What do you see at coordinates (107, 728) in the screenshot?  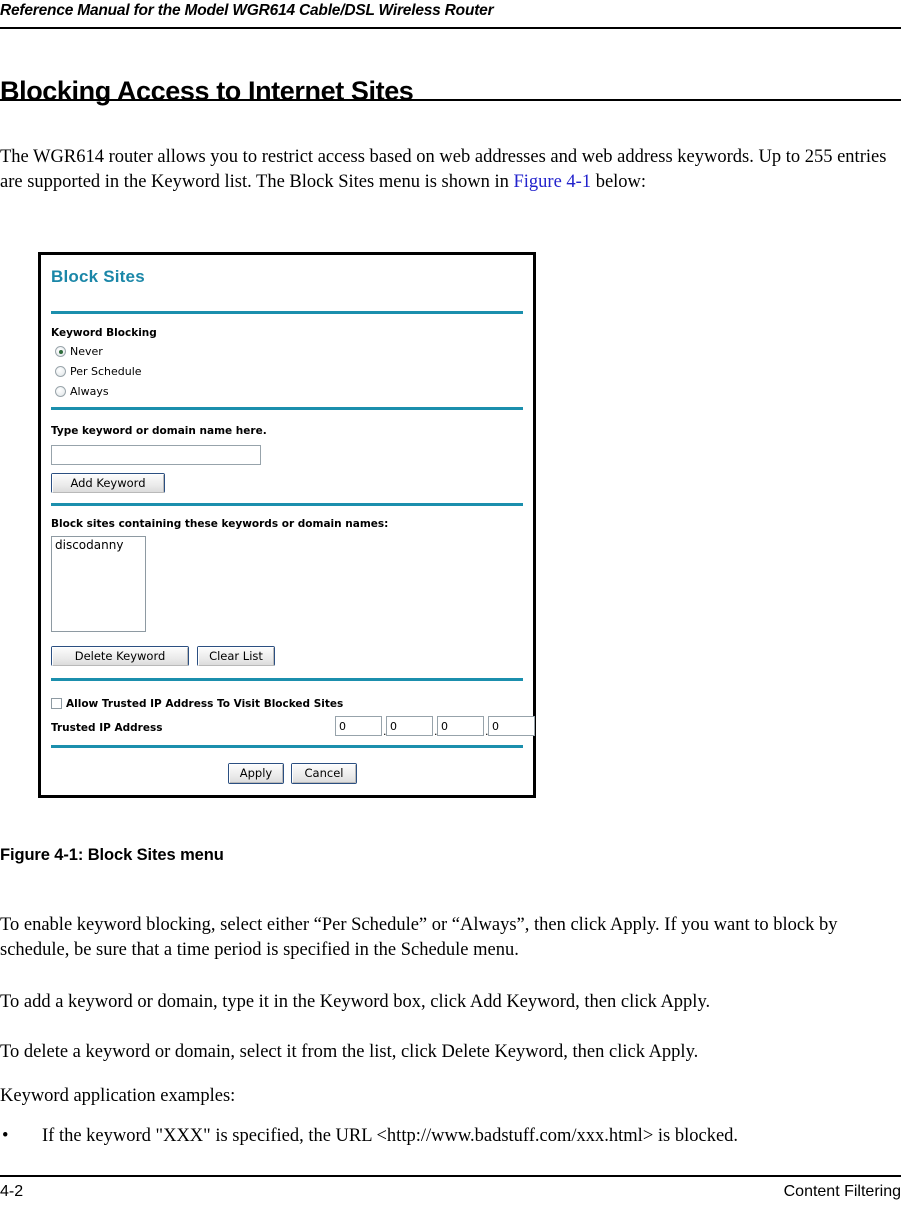 I see `trusted-ip-address-label: Trusted IP Address` at bounding box center [107, 728].